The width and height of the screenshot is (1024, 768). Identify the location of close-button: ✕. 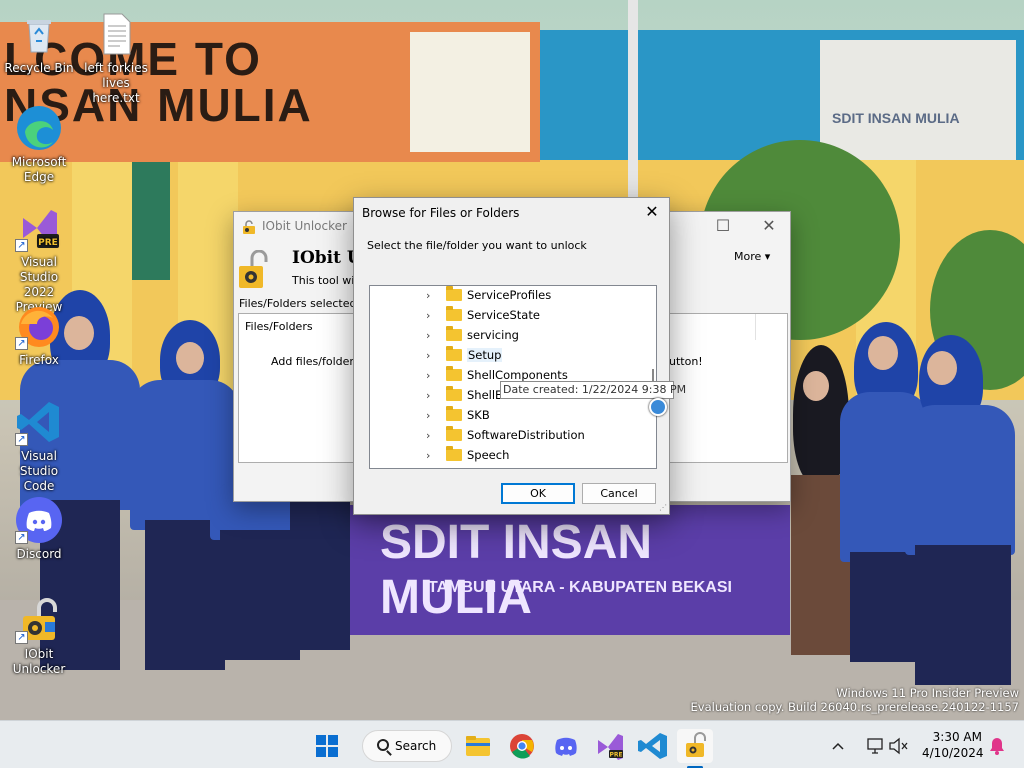
(769, 227).